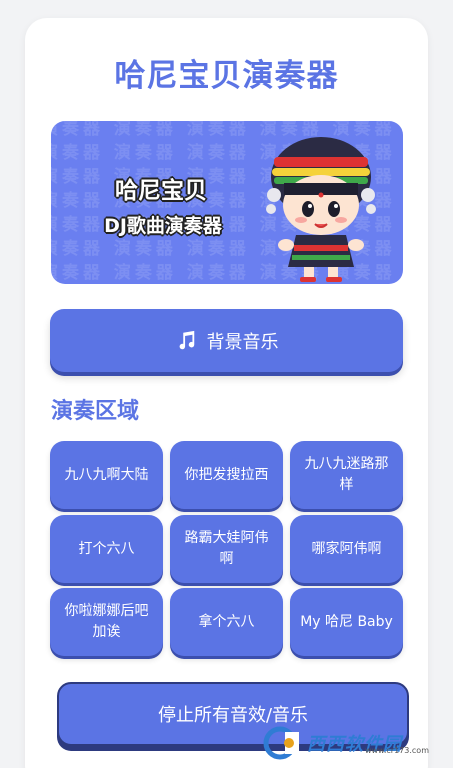 The image size is (453, 768). I want to click on sound-button-label: 你把发搜拉西, so click(226, 474).